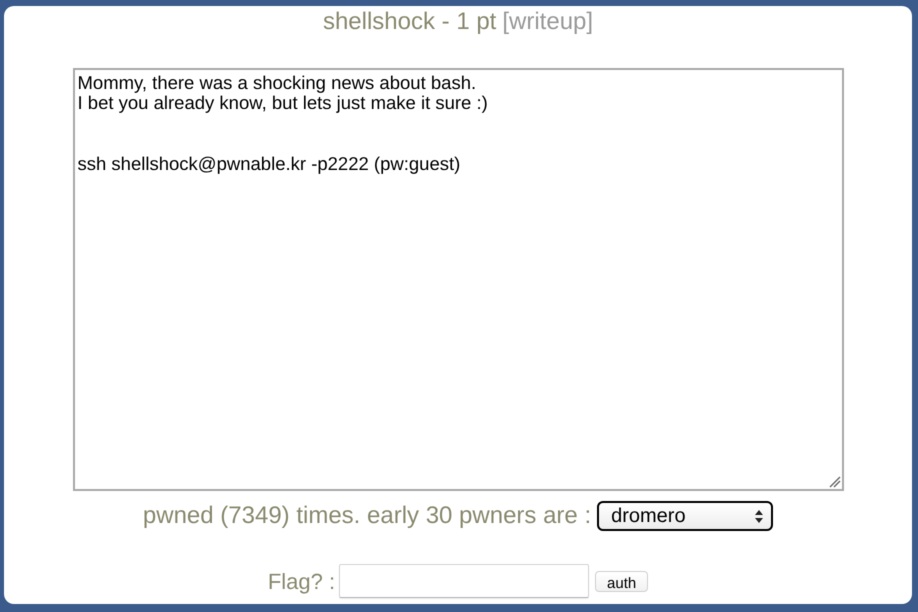 The image size is (918, 612). What do you see at coordinates (367, 516) in the screenshot?
I see `pwned-count-label: pwned (7349) times. early 30 pwners are :` at bounding box center [367, 516].